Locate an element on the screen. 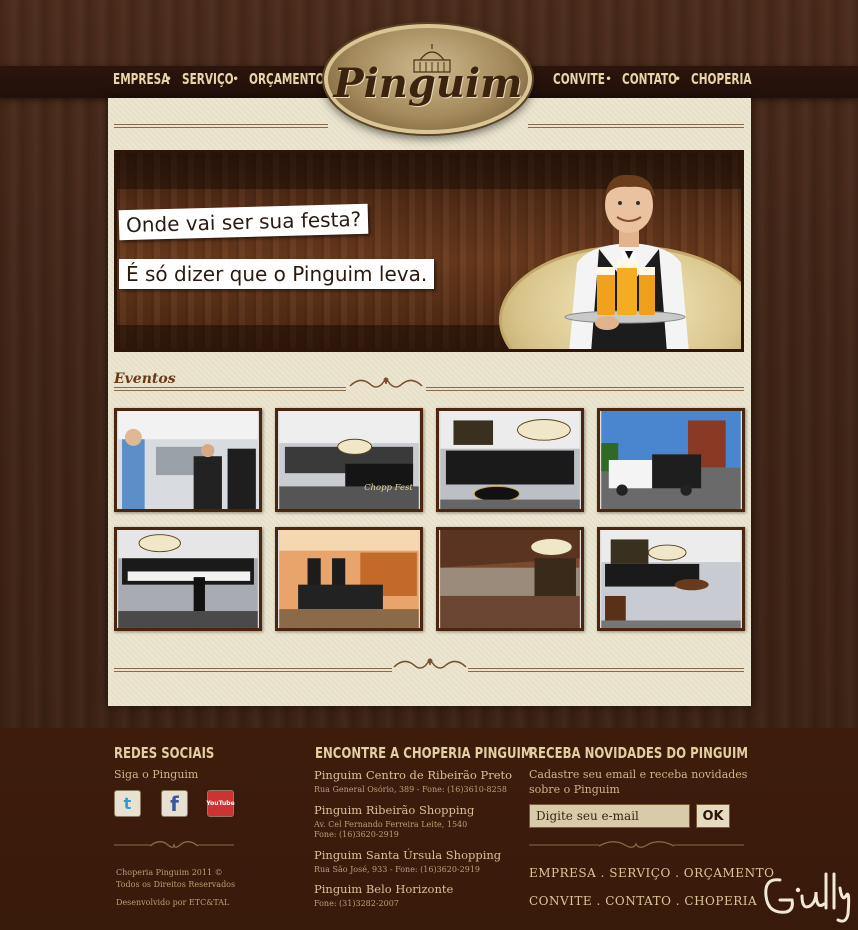  event-photo-waiters-lineup is located at coordinates (188, 579).